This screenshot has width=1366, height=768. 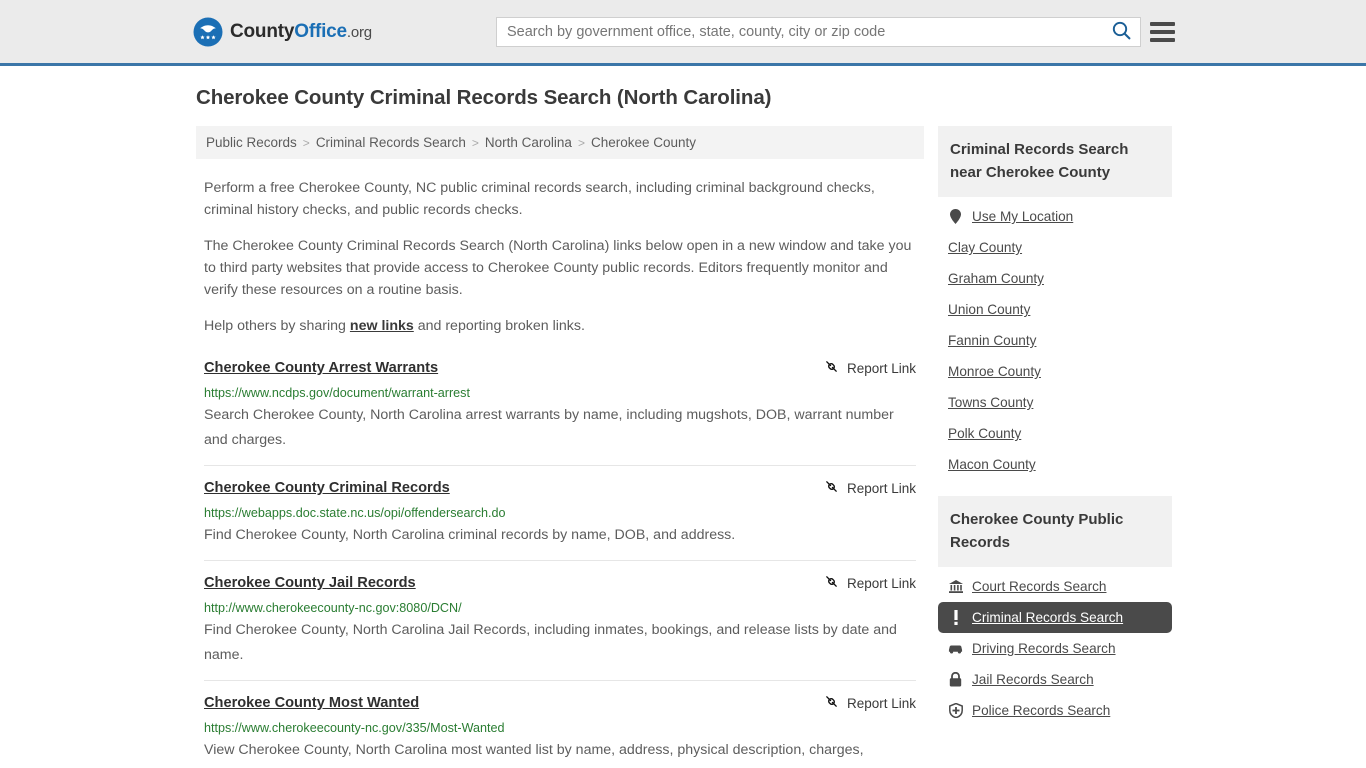 I want to click on sidebar-item-label: Use My Location, so click(x=1023, y=216).